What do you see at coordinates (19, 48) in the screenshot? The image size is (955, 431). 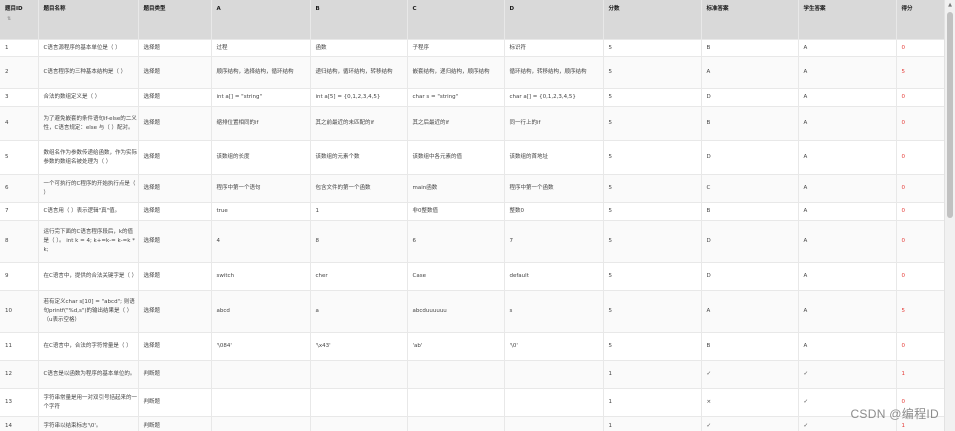 I see `cell-id: 1` at bounding box center [19, 48].